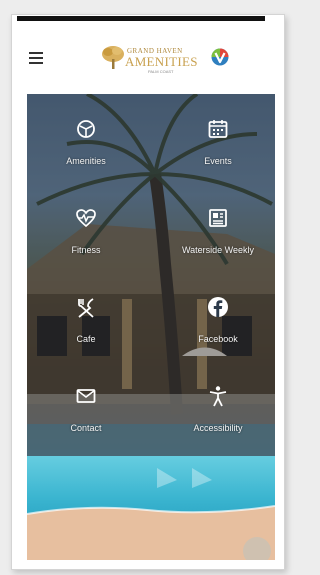 The image size is (320, 575). Describe the element at coordinates (86, 129) in the screenshot. I see `amenities-icon` at that location.